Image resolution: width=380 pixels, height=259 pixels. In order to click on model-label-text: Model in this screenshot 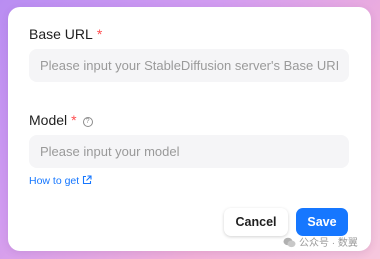, I will do `click(48, 120)`.